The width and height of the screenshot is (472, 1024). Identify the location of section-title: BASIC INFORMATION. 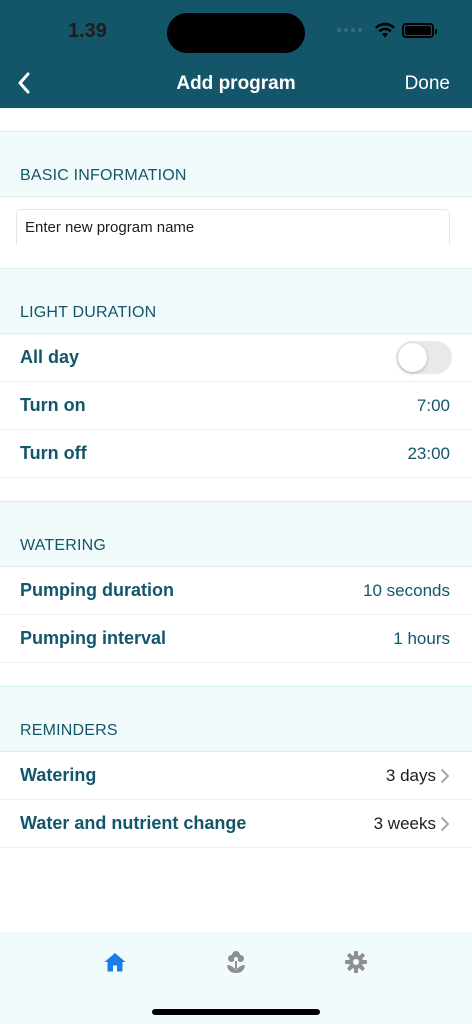
(103, 175).